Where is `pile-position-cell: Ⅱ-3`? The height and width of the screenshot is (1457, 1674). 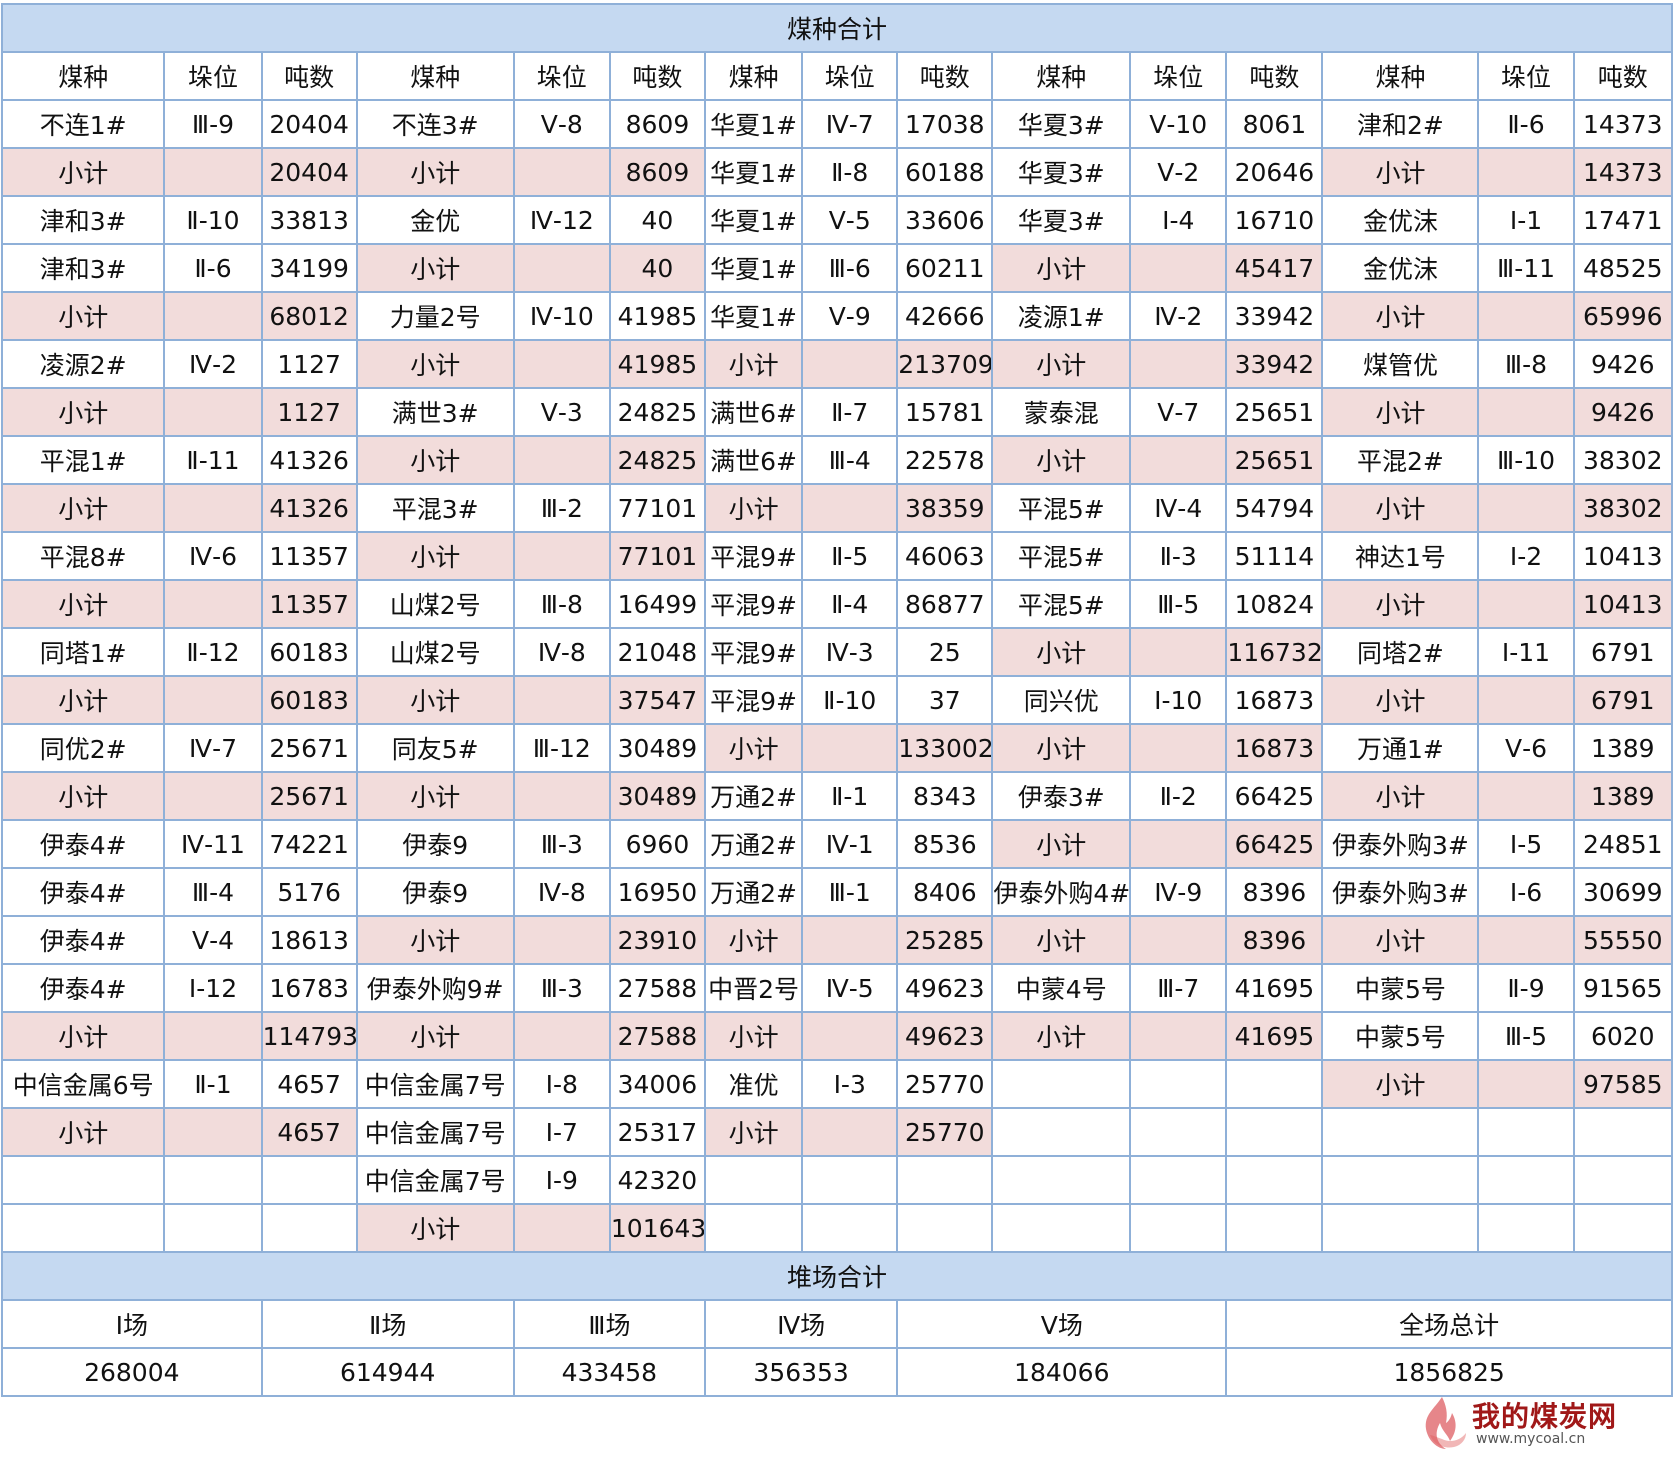 pile-position-cell: Ⅱ-3 is located at coordinates (1178, 556).